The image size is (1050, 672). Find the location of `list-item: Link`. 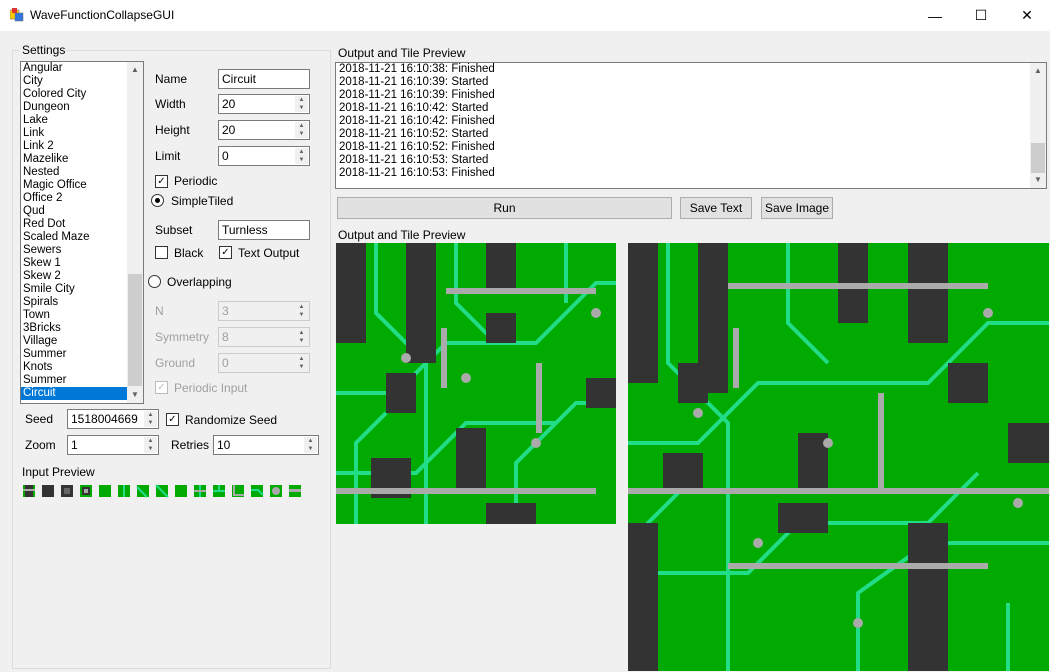

list-item: Link is located at coordinates (82, 133).